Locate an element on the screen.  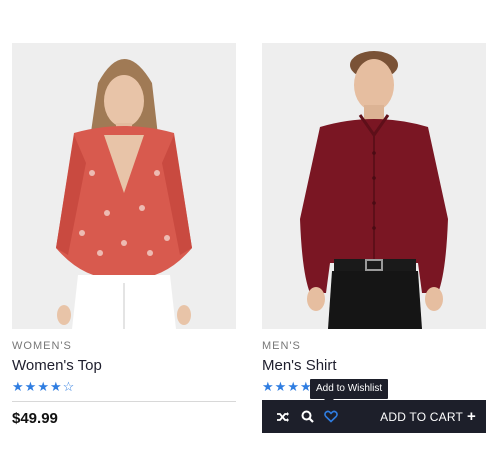
add-to-cart-label: ADD TO CART is located at coordinates (422, 416).